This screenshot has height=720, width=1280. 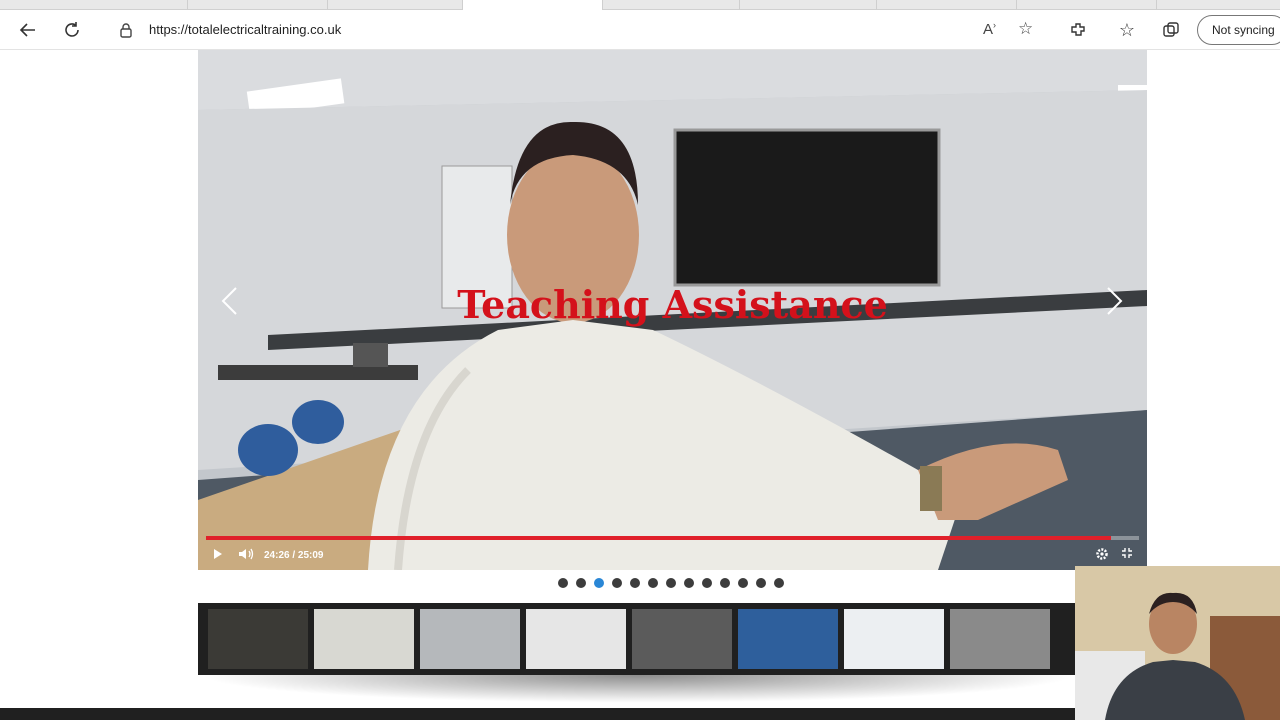 What do you see at coordinates (1238, 30) in the screenshot?
I see `sync-button: Not syncing` at bounding box center [1238, 30].